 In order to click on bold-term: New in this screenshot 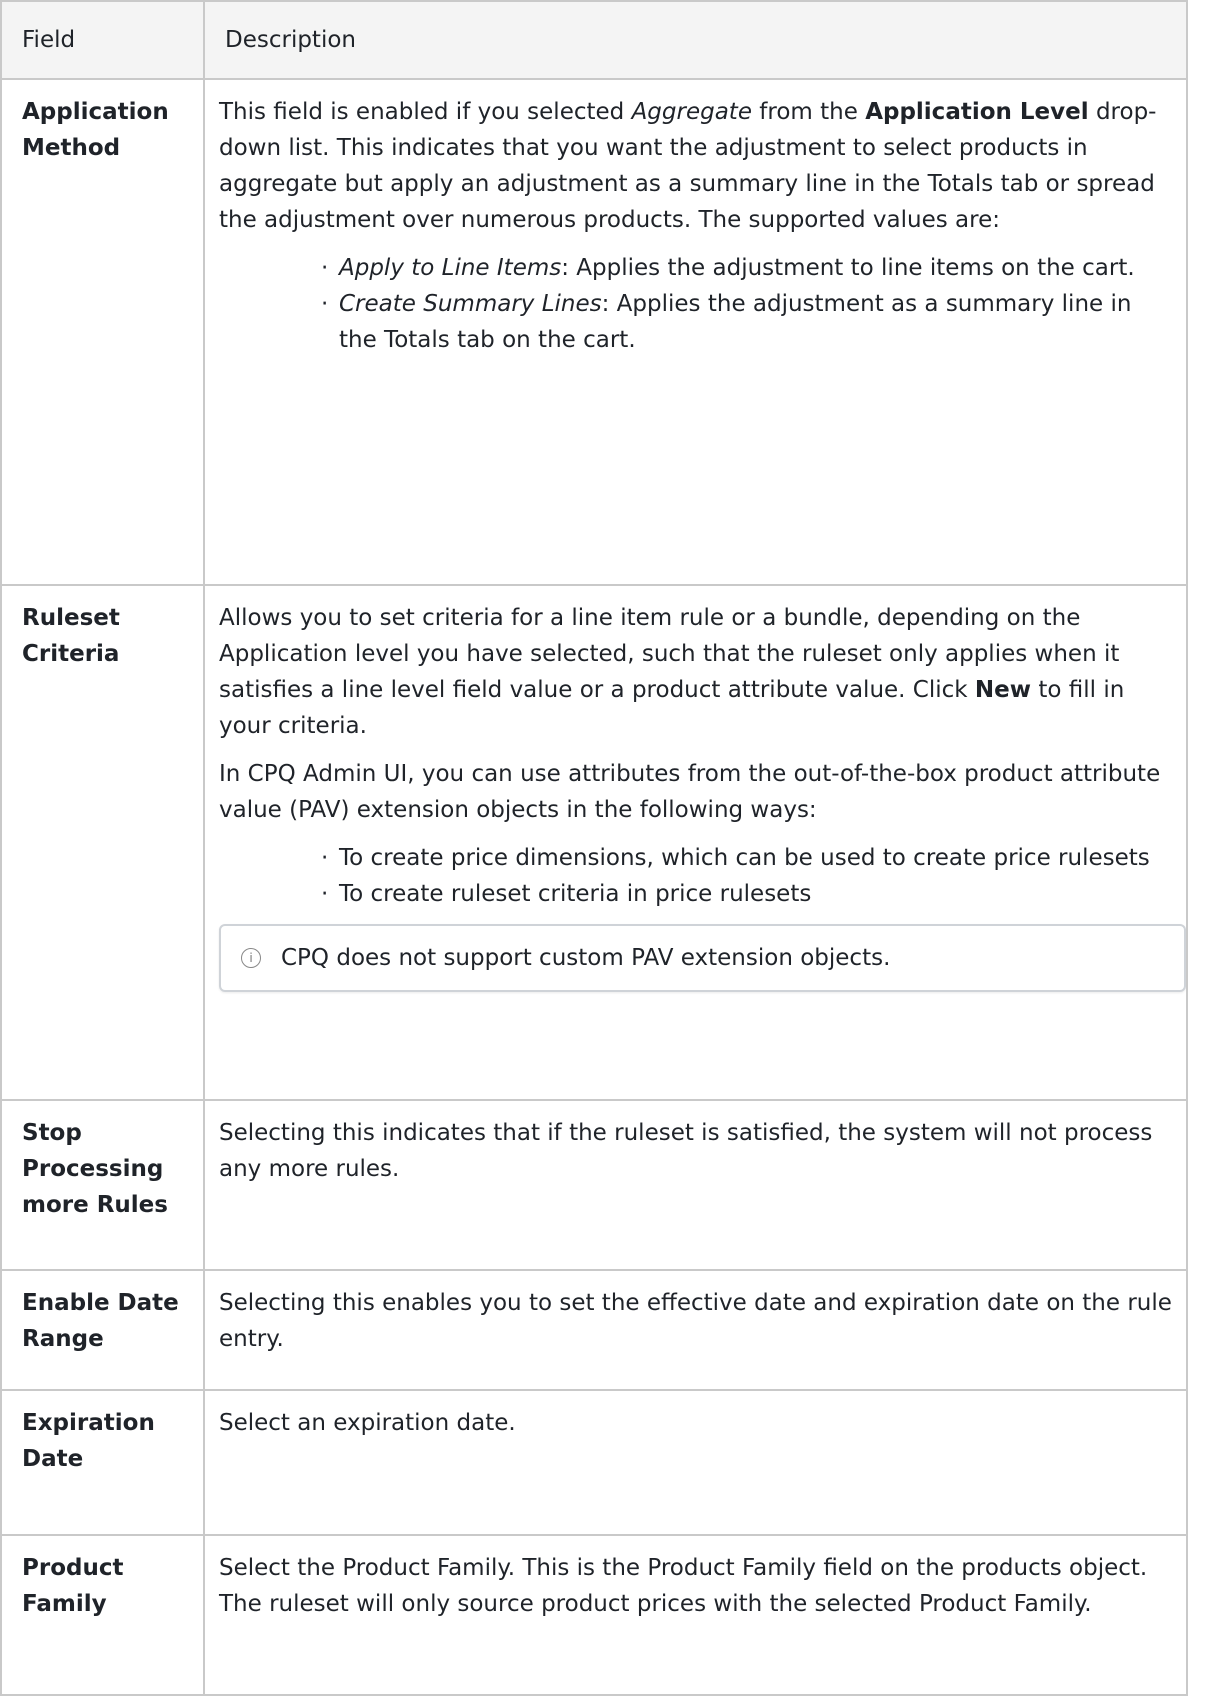, I will do `click(1003, 690)`.